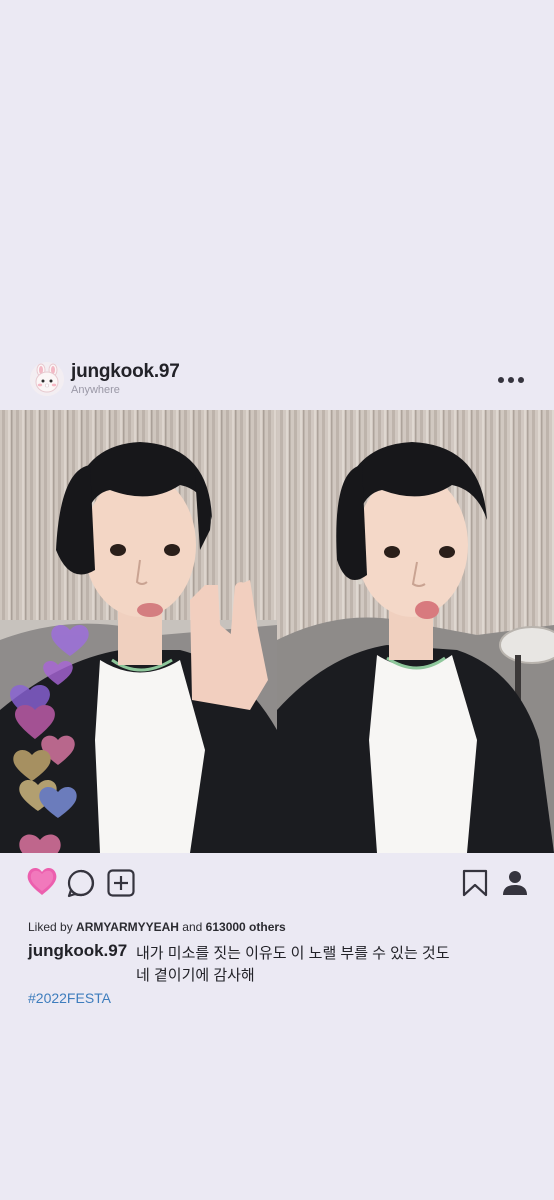  I want to click on comment-icon, so click(81, 883).